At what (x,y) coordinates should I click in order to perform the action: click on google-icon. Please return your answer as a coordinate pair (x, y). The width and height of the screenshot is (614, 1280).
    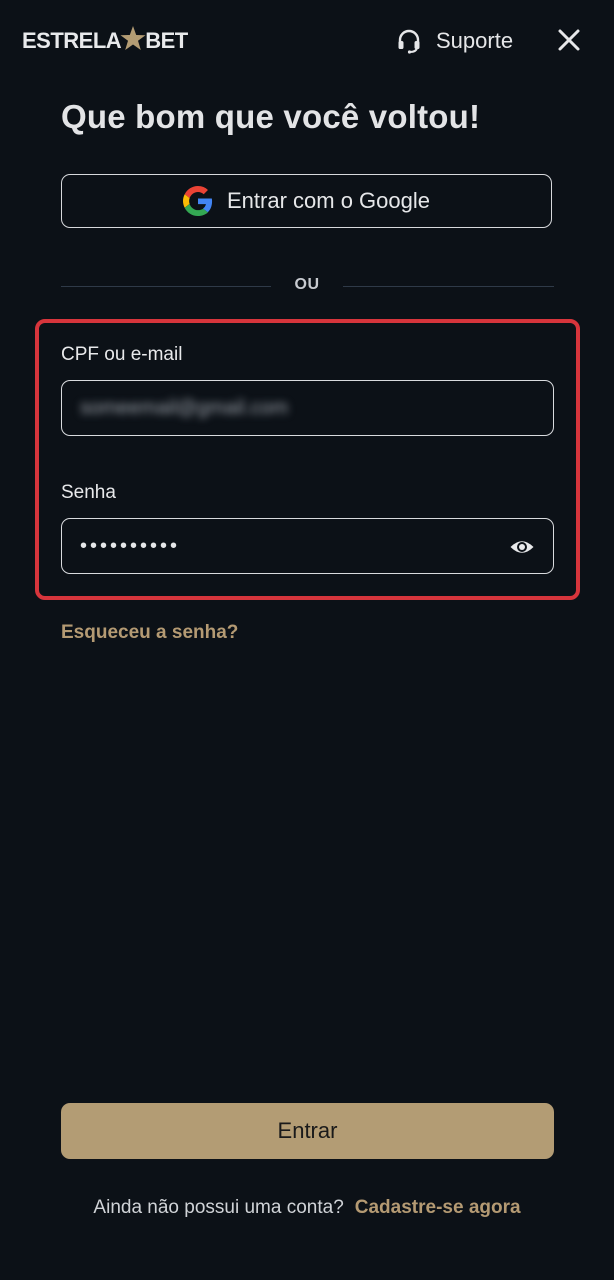
    Looking at the image, I should click on (198, 201).